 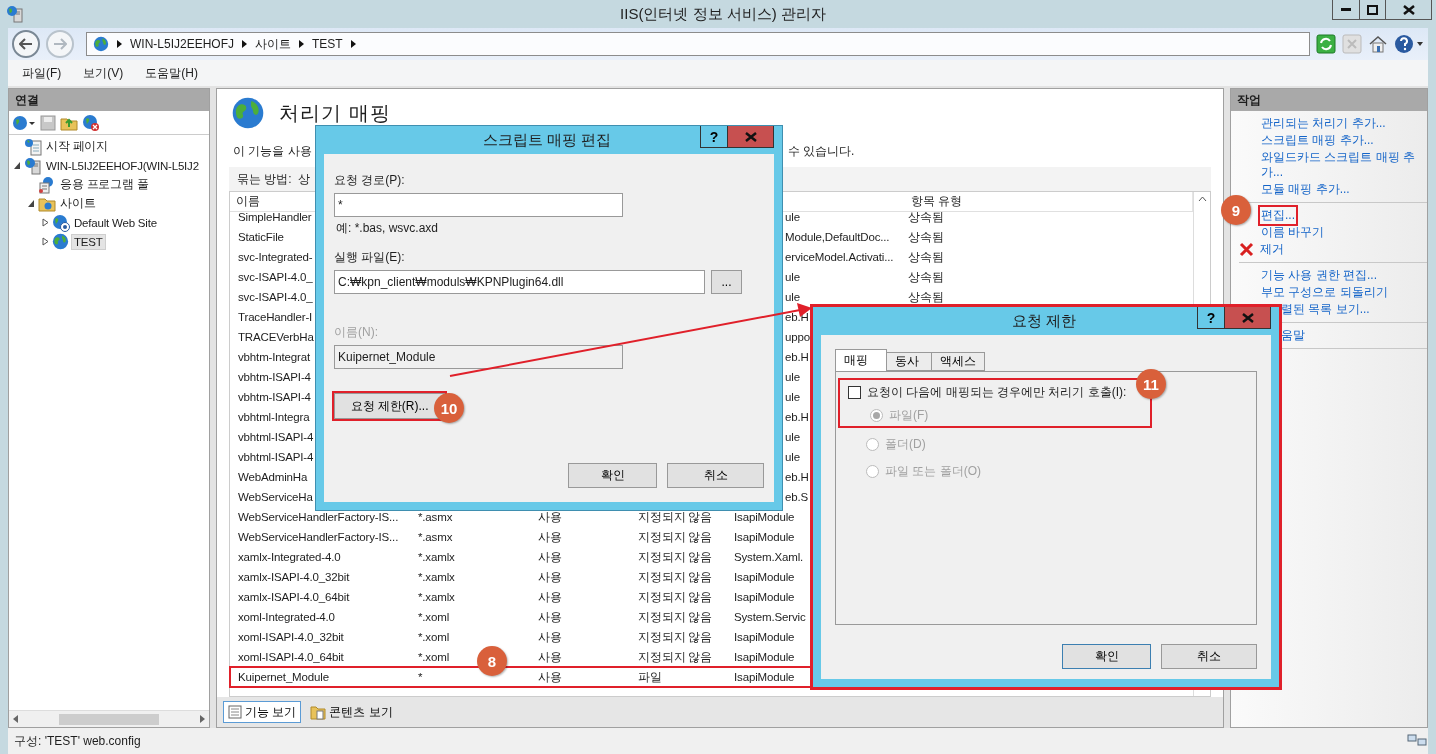 I want to click on disconnect-icon, so click(x=91, y=122).